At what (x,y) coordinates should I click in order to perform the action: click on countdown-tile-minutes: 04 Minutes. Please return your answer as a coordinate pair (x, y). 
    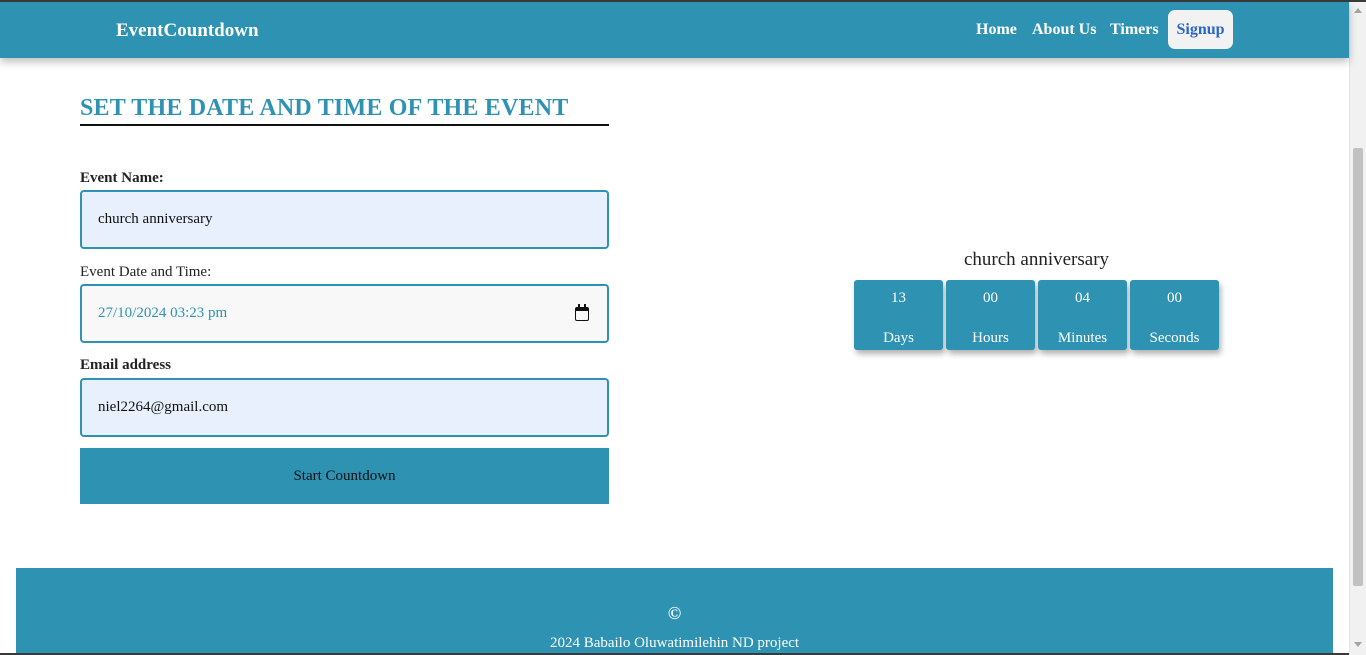
    Looking at the image, I should click on (1082, 315).